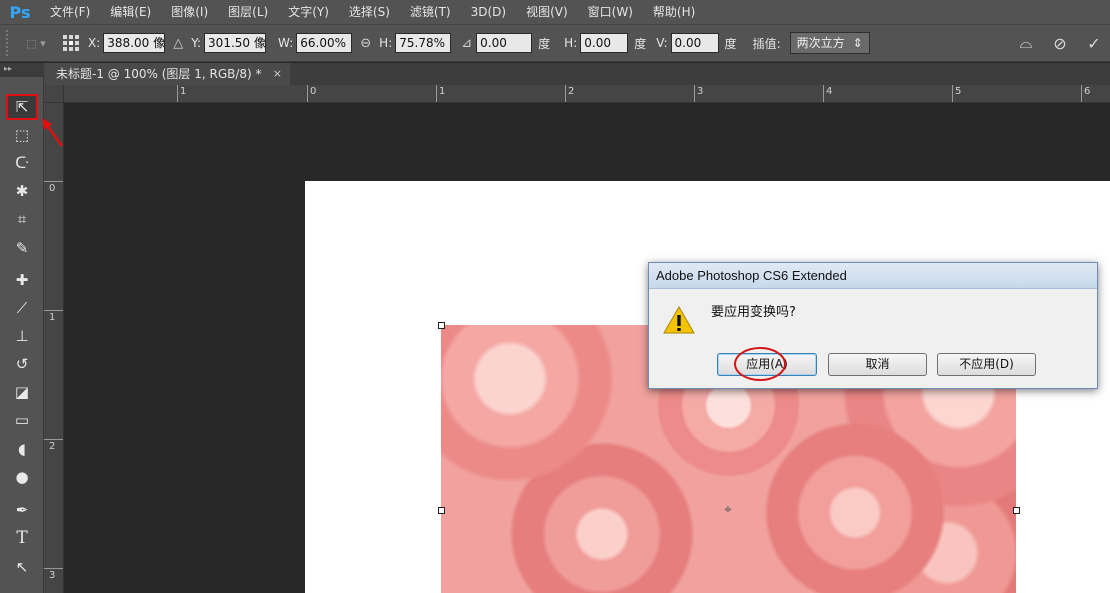 This screenshot has height=593, width=1110. What do you see at coordinates (22, 420) in the screenshot?
I see `gradient-tool-icon: ▭` at bounding box center [22, 420].